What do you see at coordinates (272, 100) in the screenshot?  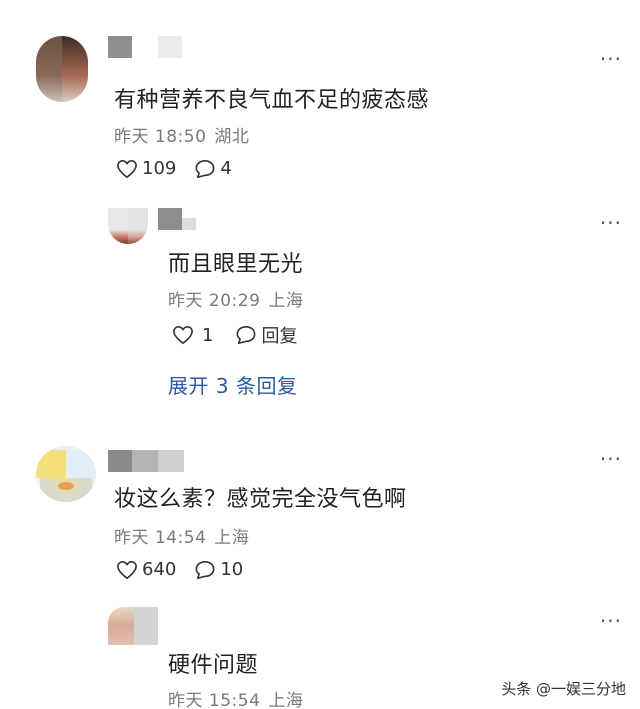 I see `comment-text: 有种营养不良气血不足的疲态感` at bounding box center [272, 100].